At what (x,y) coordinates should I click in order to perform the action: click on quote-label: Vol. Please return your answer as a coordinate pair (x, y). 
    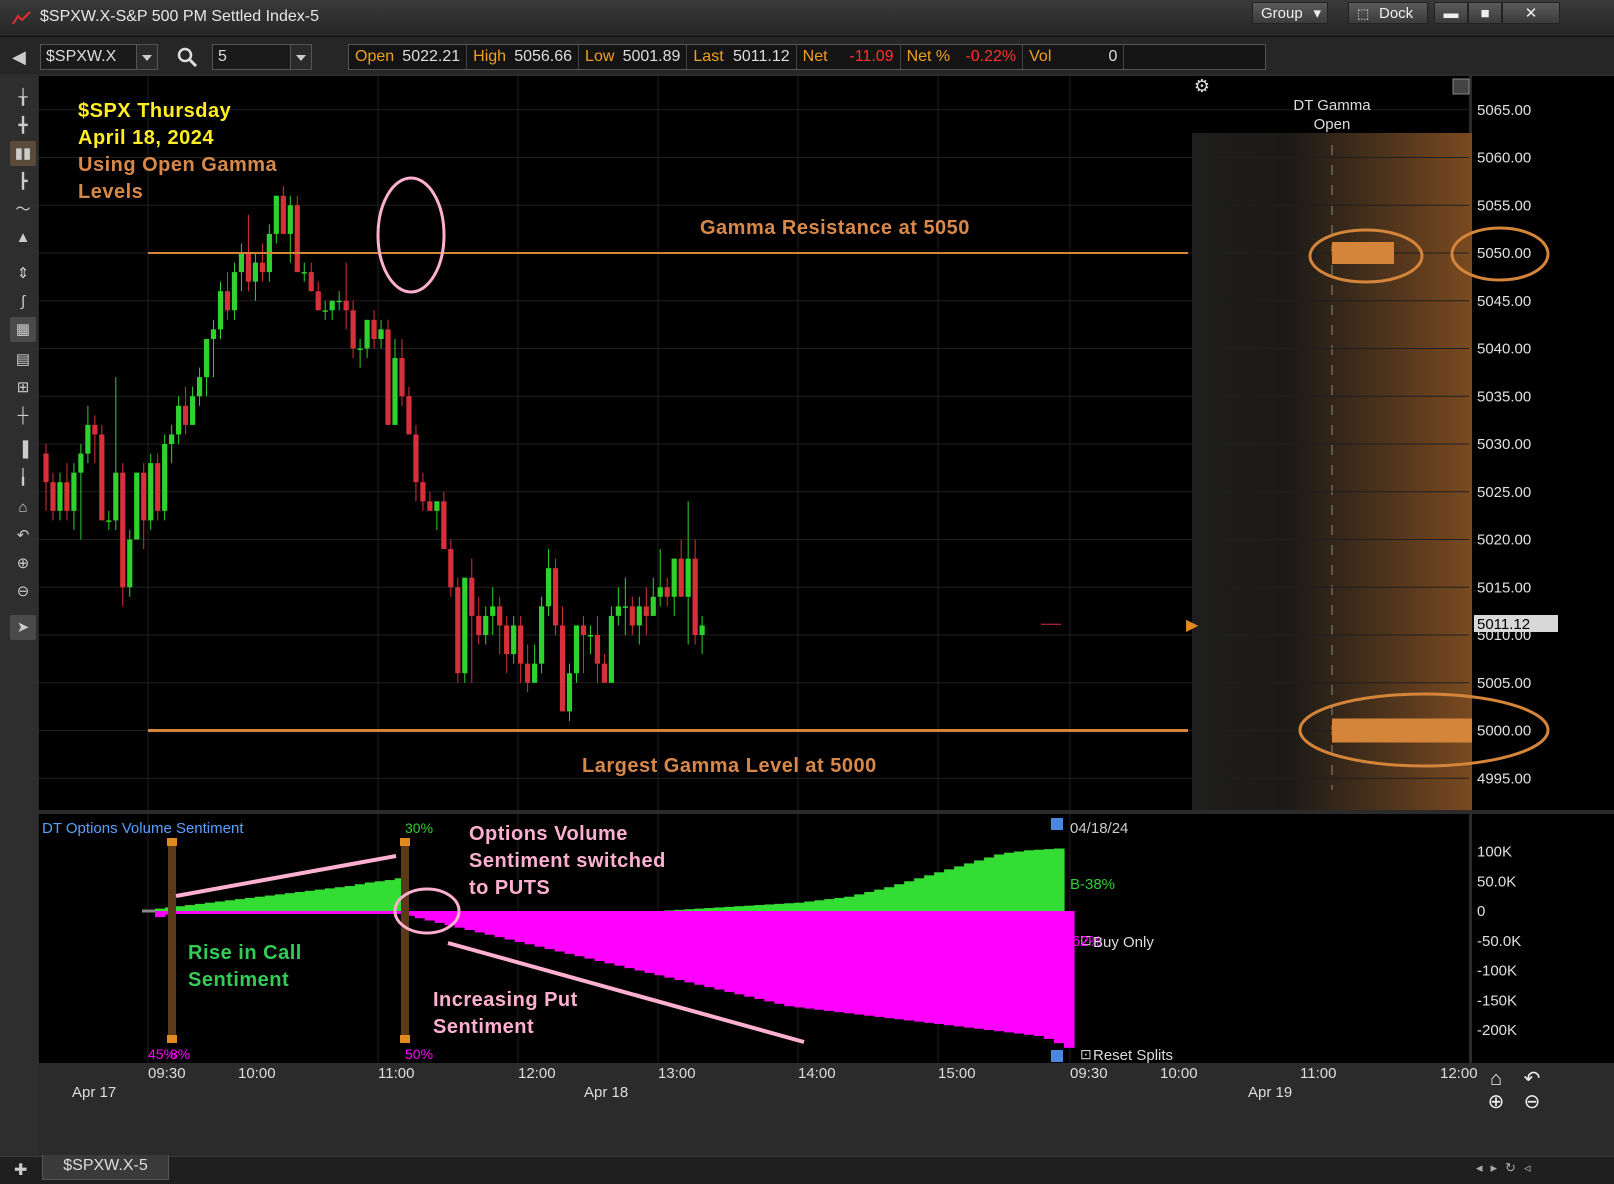
    Looking at the image, I should click on (1040, 56).